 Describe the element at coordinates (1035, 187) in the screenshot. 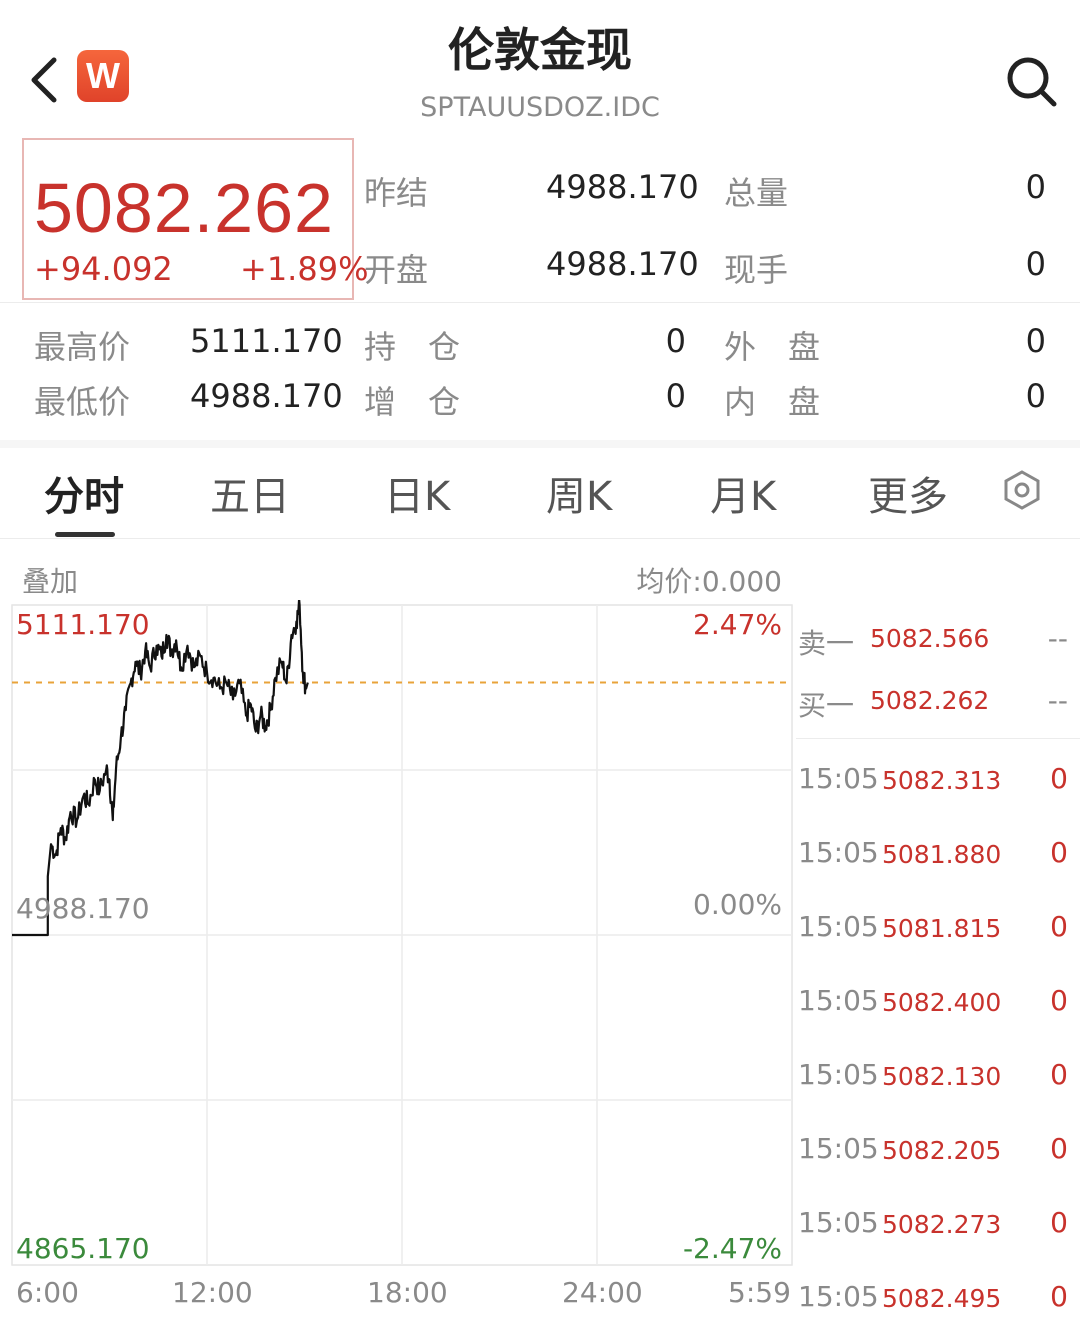

I see `stat-value-total-volume: 0` at that location.